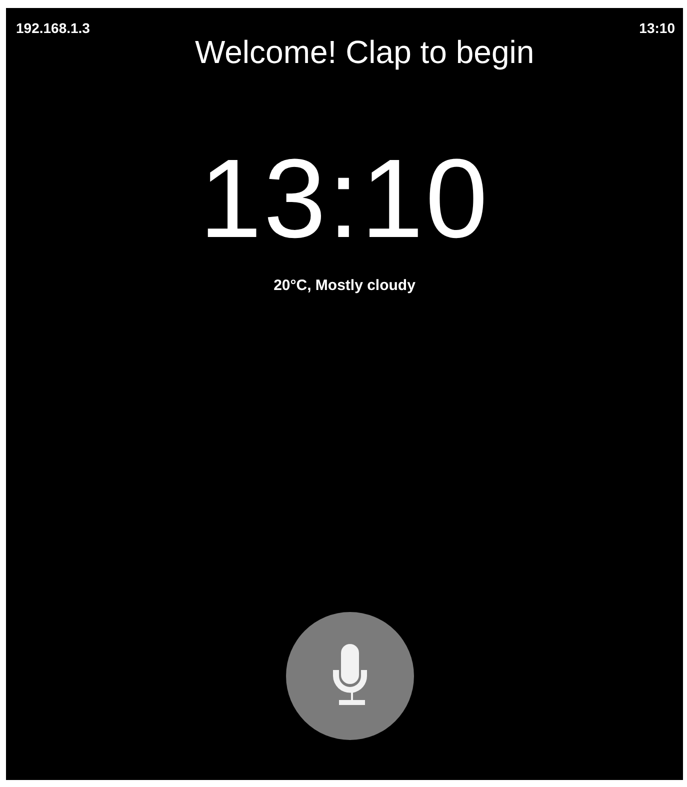 This screenshot has height=787, width=687. Describe the element at coordinates (657, 27) in the screenshot. I see `status-time: 13:10` at that location.